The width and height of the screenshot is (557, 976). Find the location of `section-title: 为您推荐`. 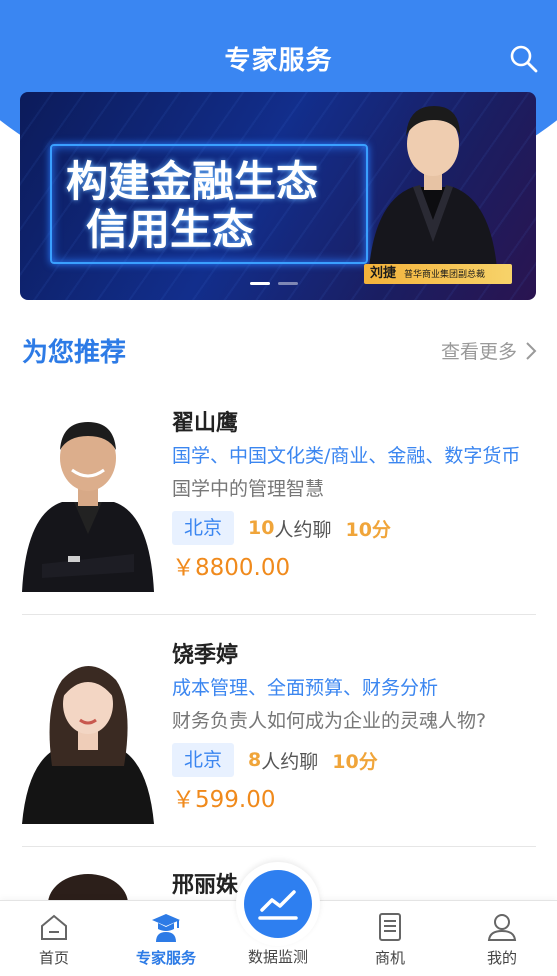

section-title: 为您推荐 is located at coordinates (74, 353).